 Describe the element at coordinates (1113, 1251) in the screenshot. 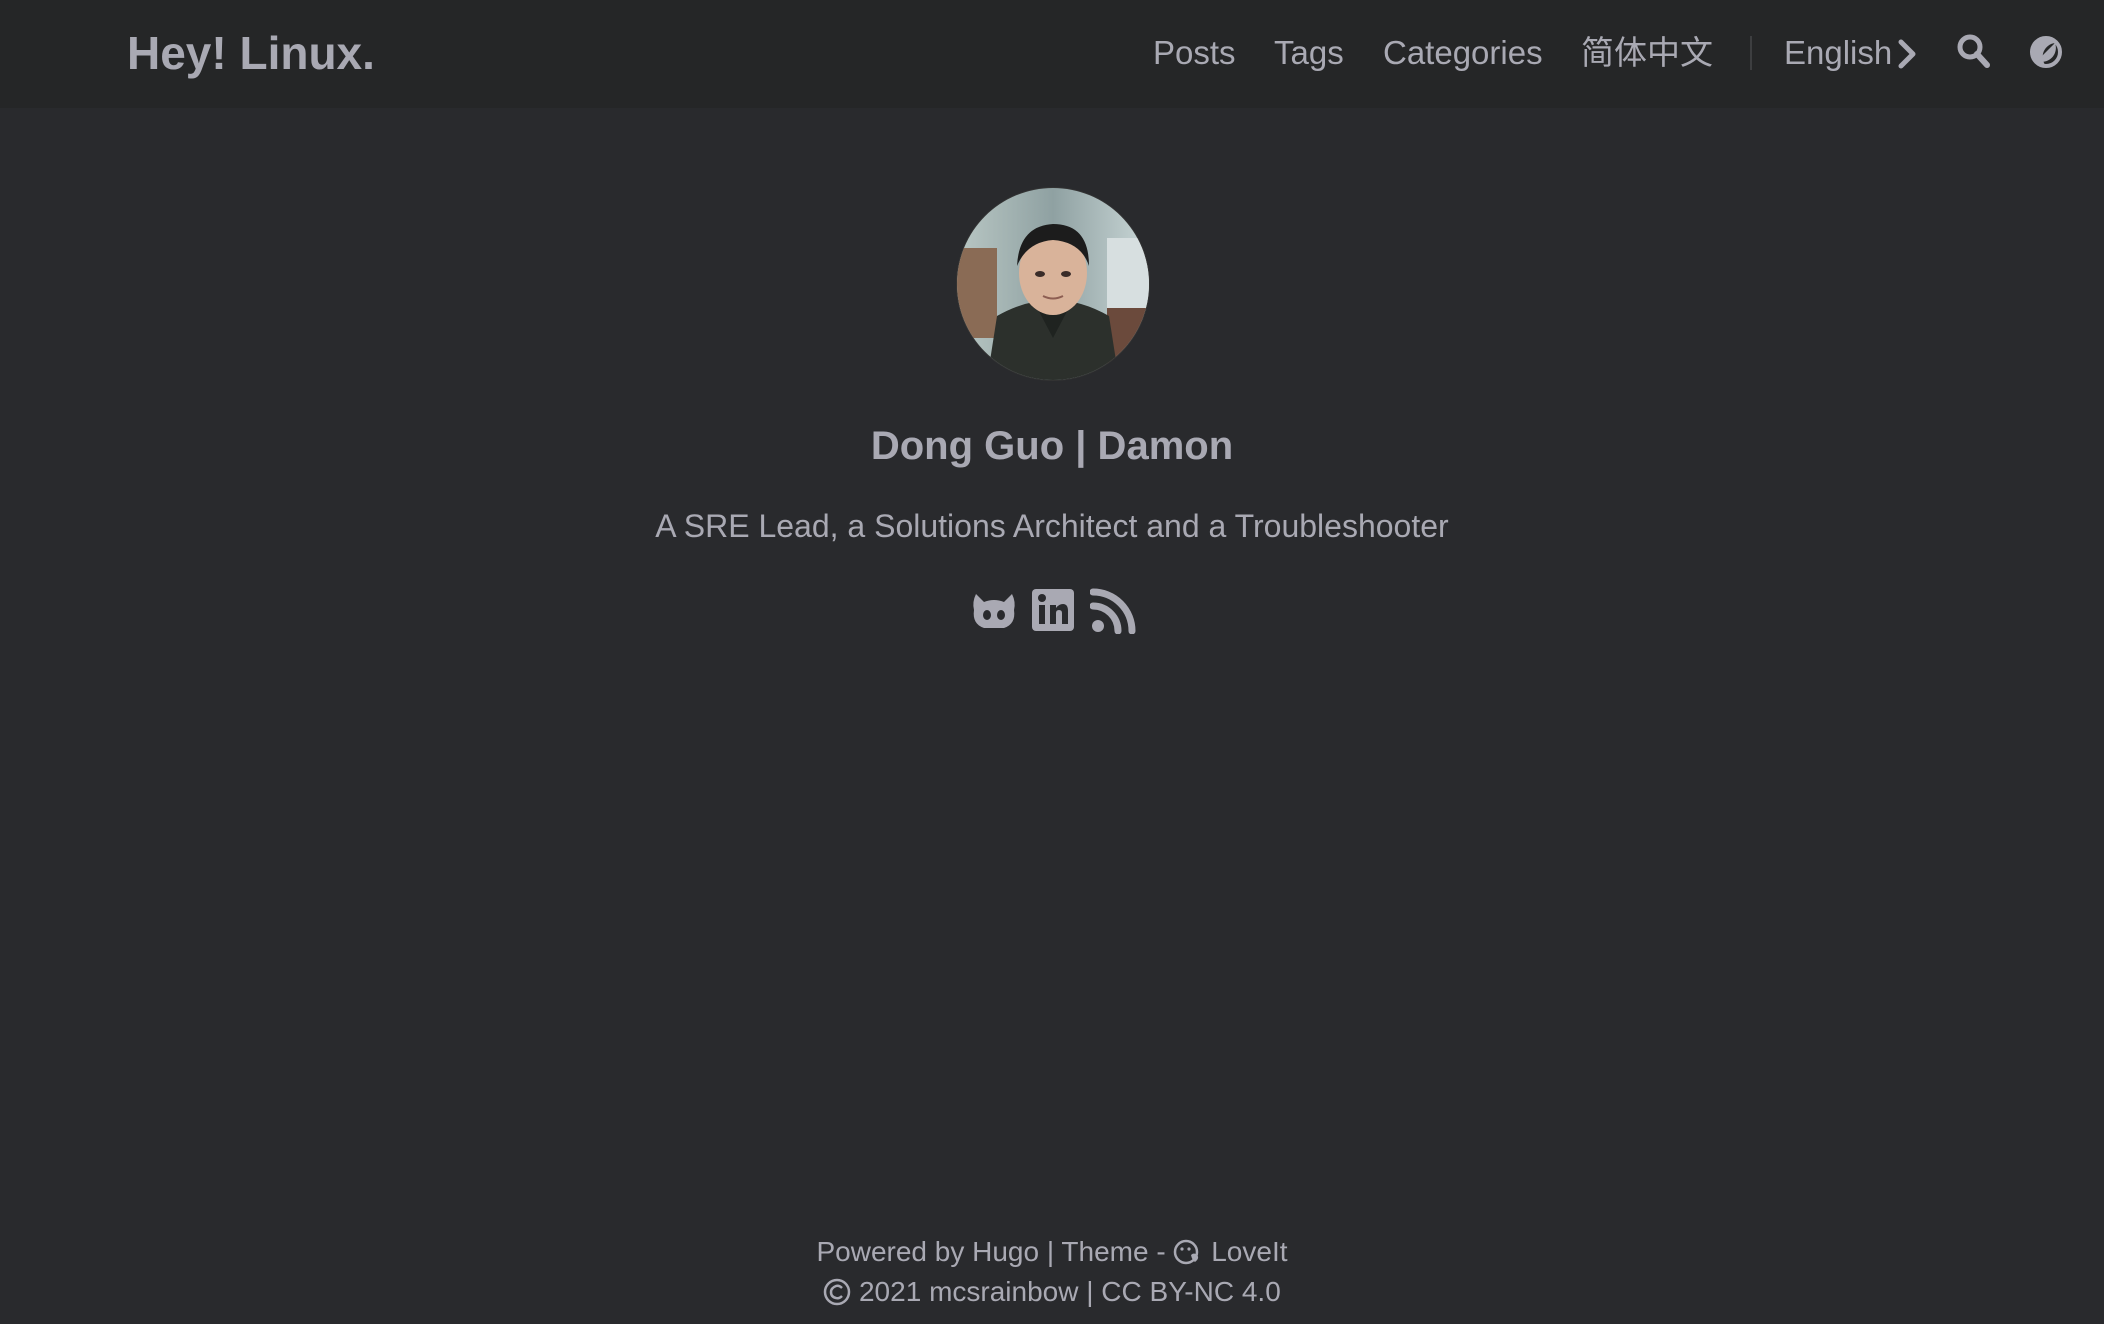

I see `footer-theme: Theme -` at that location.